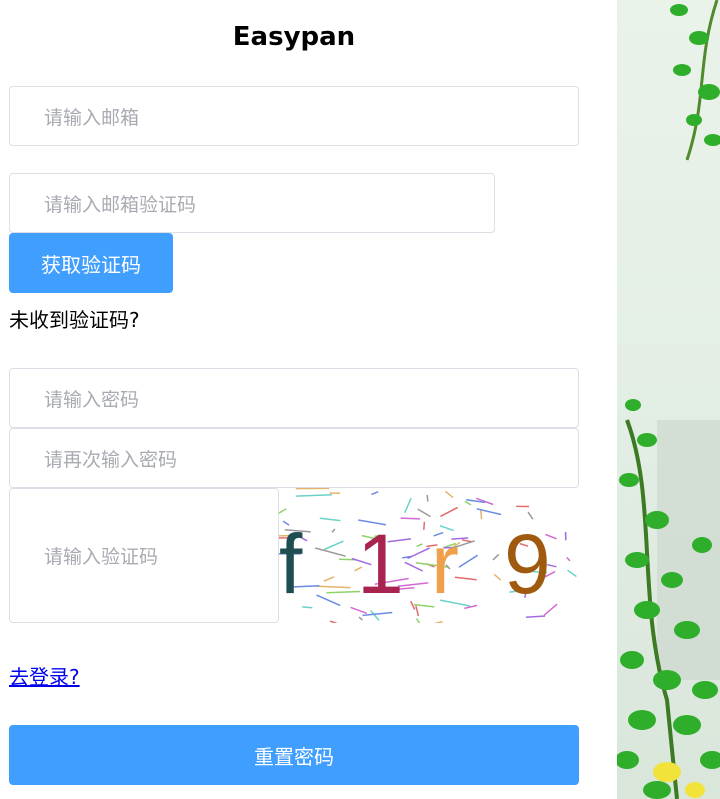 The image size is (720, 799). I want to click on password-repeat-input-placeholder: 请再次输入密码, so click(111, 459).